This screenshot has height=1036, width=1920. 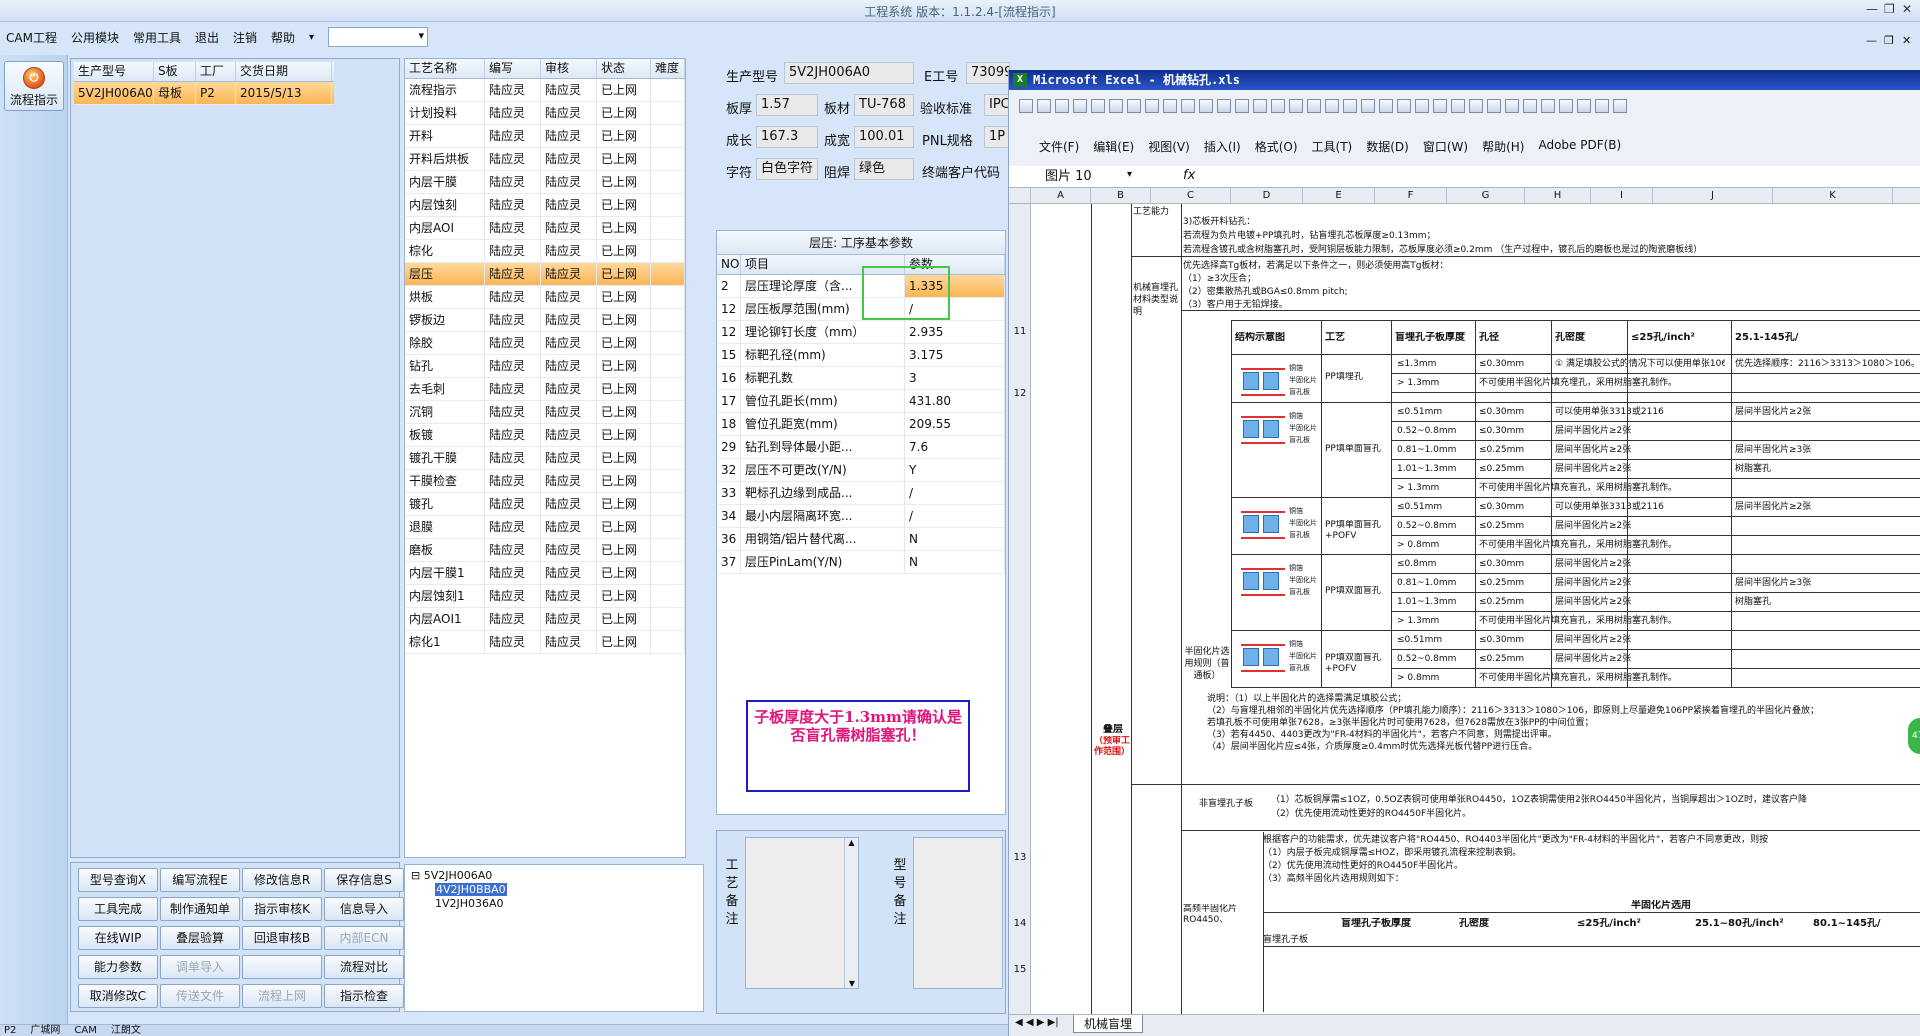 What do you see at coordinates (118, 938) in the screenshot?
I see `action-button: 在线WIP` at bounding box center [118, 938].